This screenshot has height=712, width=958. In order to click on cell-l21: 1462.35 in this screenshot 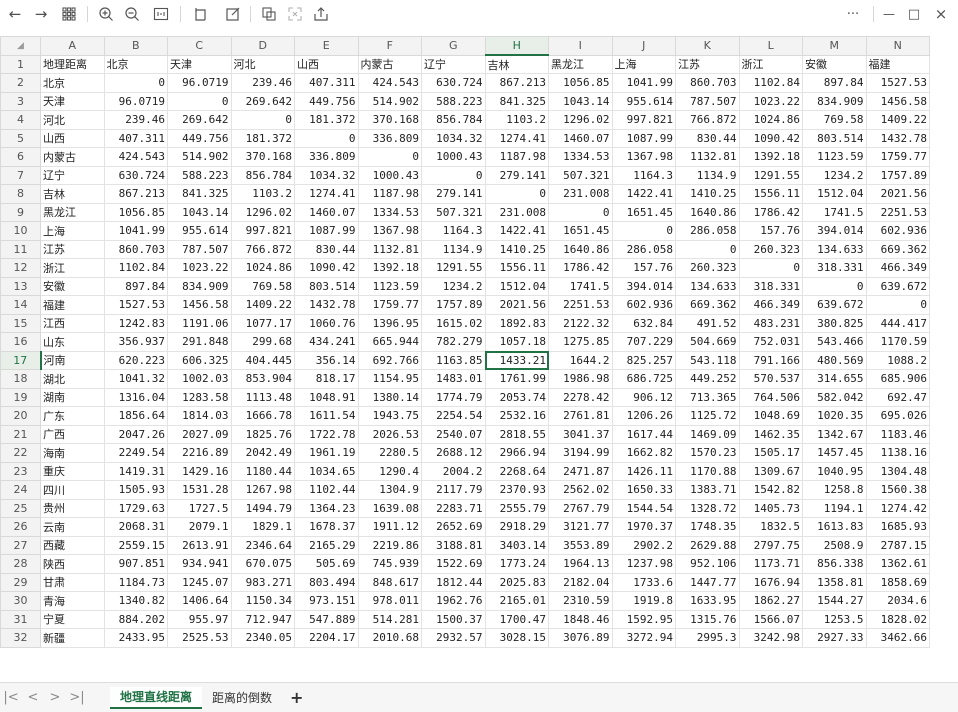, I will do `click(770, 434)`.